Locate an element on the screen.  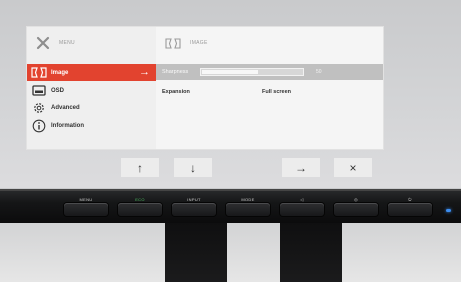
arrow-down-icon: ↓ is located at coordinates (193, 167).